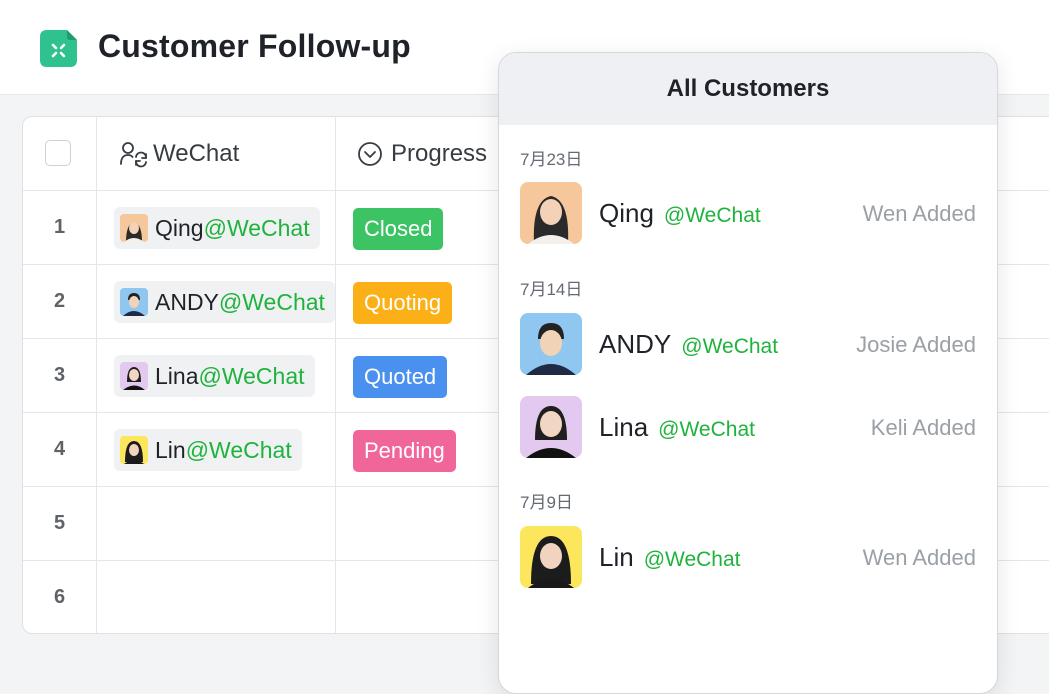 The image size is (1049, 694). Describe the element at coordinates (58, 153) in the screenshot. I see `select-all-checkbox` at that location.